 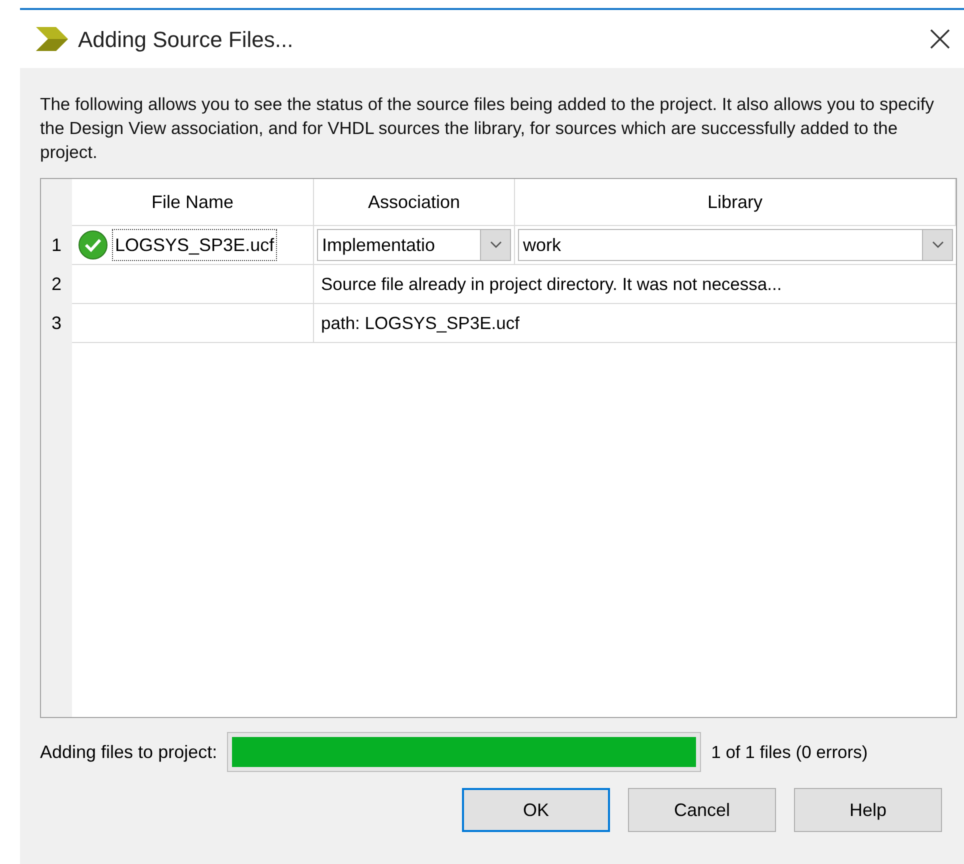 What do you see at coordinates (735, 202) in the screenshot?
I see `column-header: Library` at bounding box center [735, 202].